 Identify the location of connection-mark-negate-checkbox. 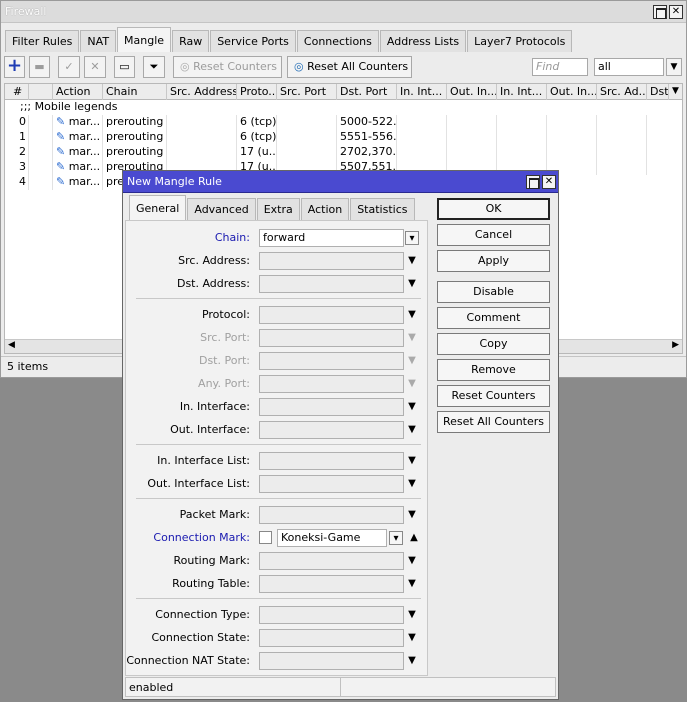
(265, 537).